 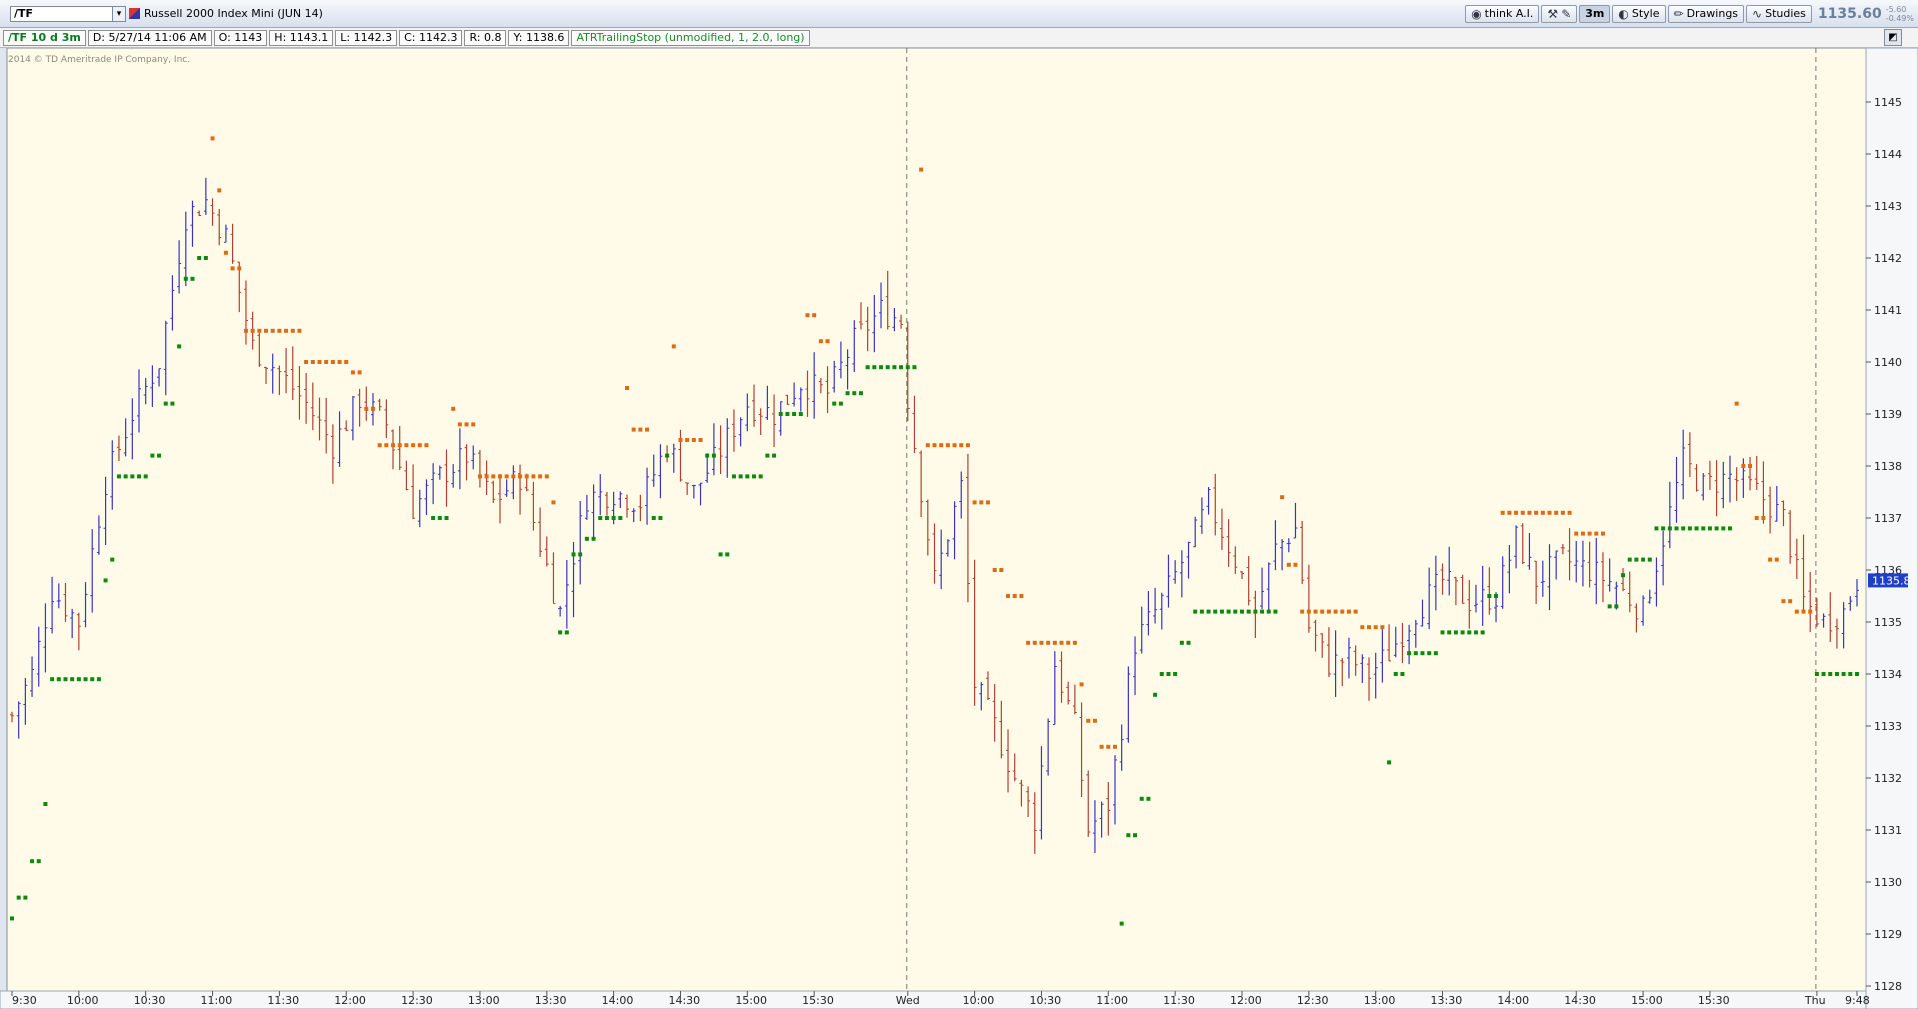 What do you see at coordinates (1899, 18) in the screenshot?
I see `percent-change: -0.49%` at bounding box center [1899, 18].